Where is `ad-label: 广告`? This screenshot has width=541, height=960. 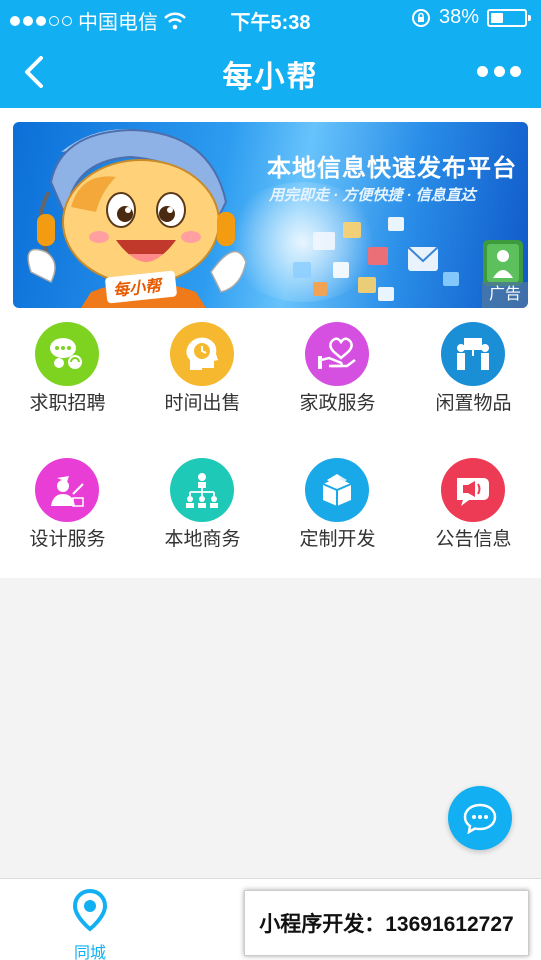 ad-label: 广告 is located at coordinates (505, 295).